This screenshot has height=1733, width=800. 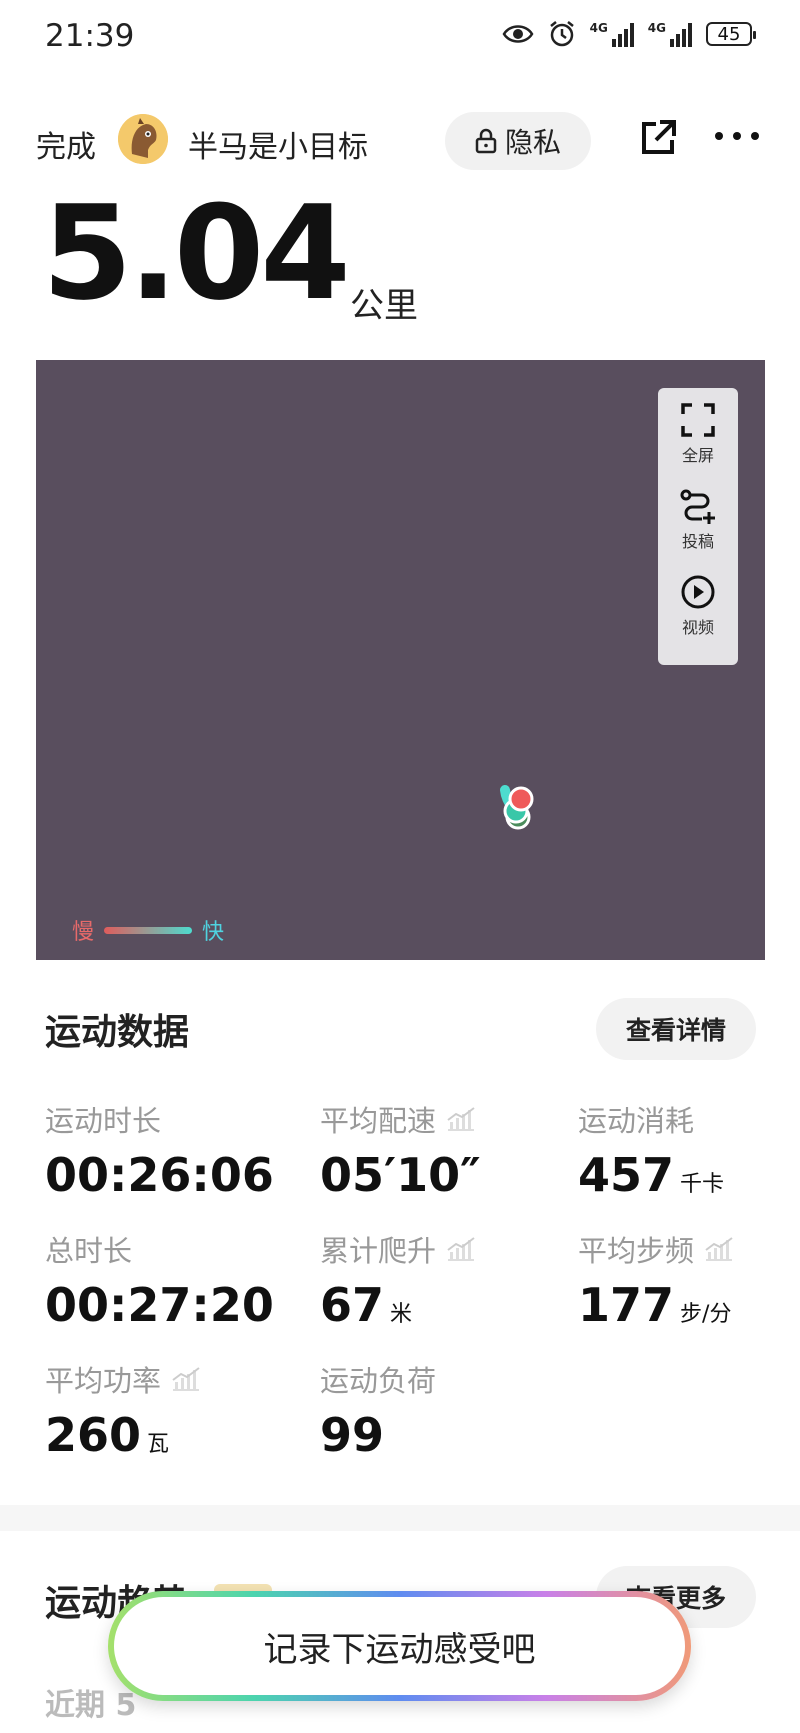 I want to click on submit-button: 投稿, so click(x=698, y=520).